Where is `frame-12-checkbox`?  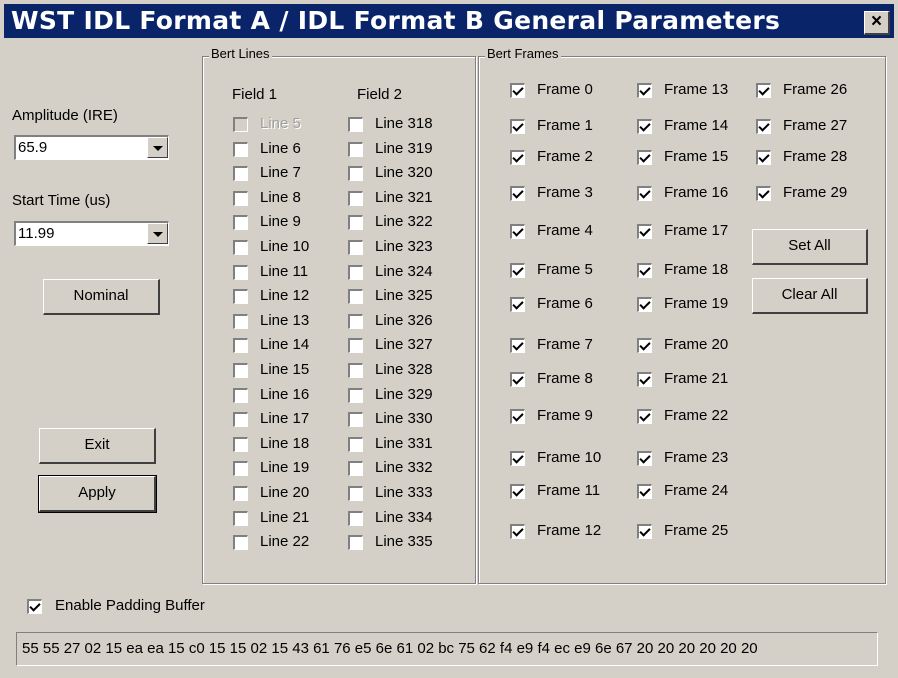
frame-12-checkbox is located at coordinates (517, 531).